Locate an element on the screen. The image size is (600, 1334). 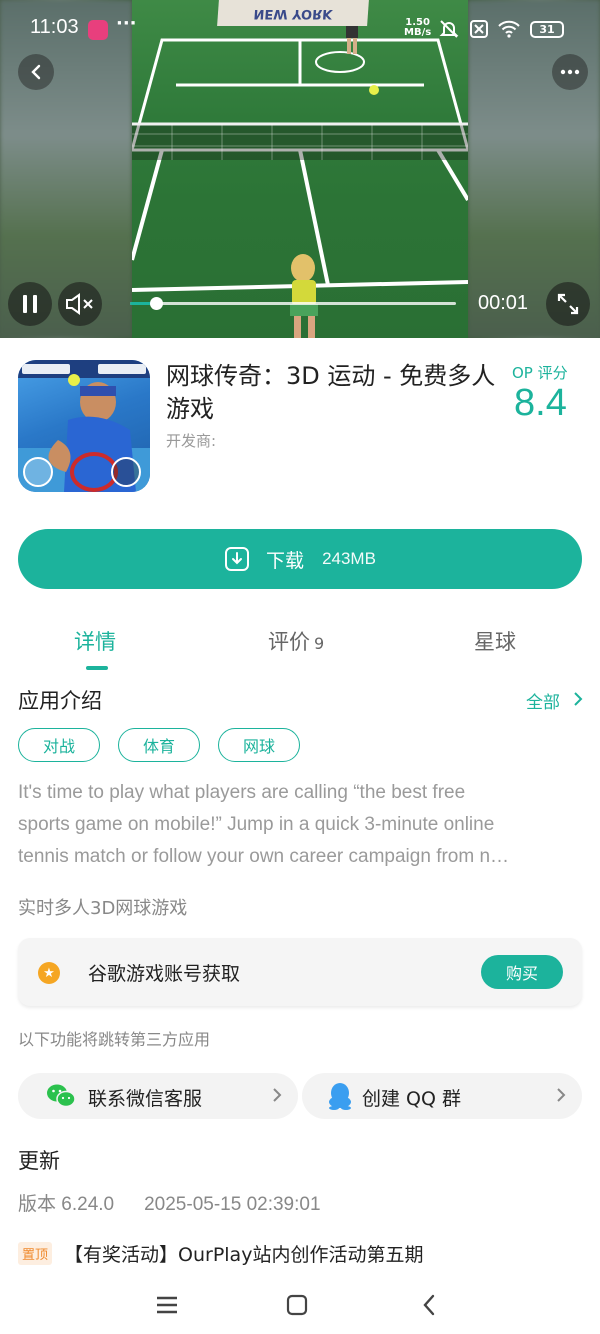
speaker-muted-icon is located at coordinates (79, 304).